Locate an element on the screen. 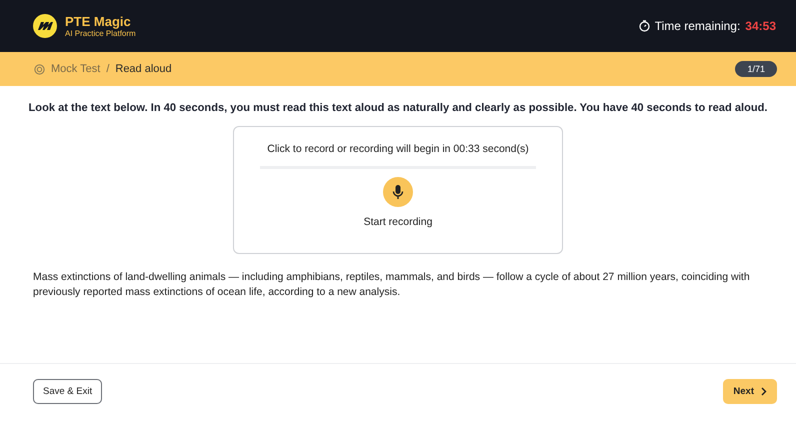  brand-tagline: AI Practice Platform is located at coordinates (100, 33).